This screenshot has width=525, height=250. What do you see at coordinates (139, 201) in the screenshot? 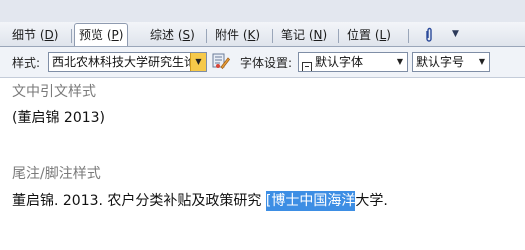
I see `footnote-text-main: 董启锦. 2013. 农户分类补贴及政策研究` at bounding box center [139, 201].